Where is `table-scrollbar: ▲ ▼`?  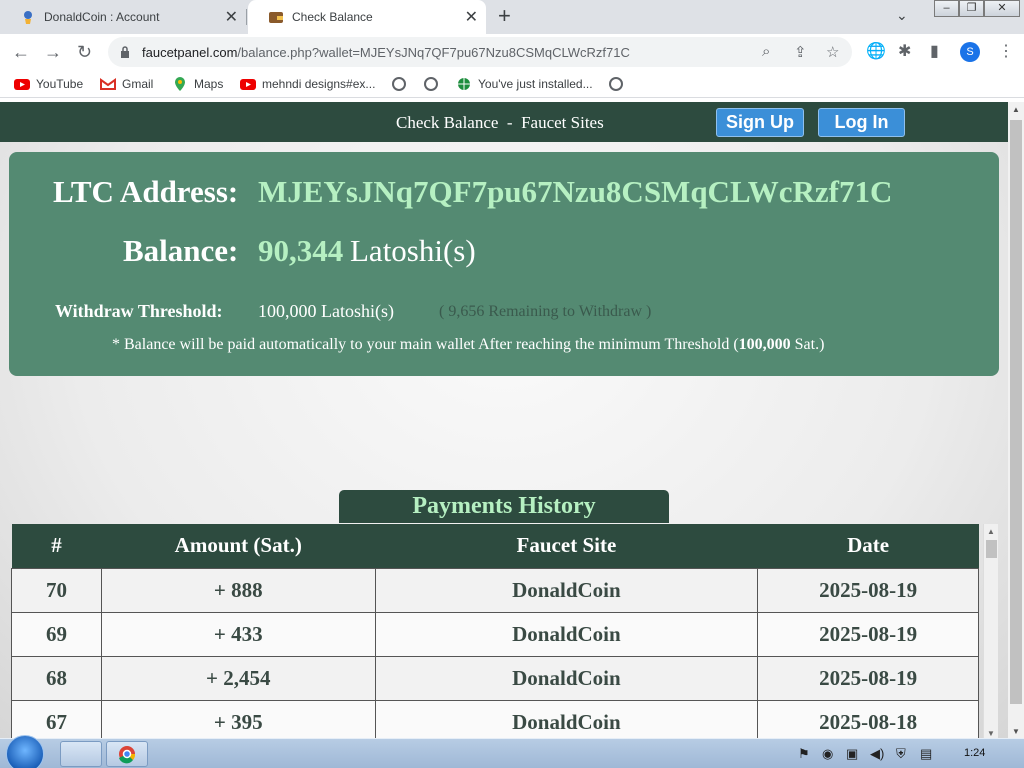 table-scrollbar: ▲ ▼ is located at coordinates (990, 631).